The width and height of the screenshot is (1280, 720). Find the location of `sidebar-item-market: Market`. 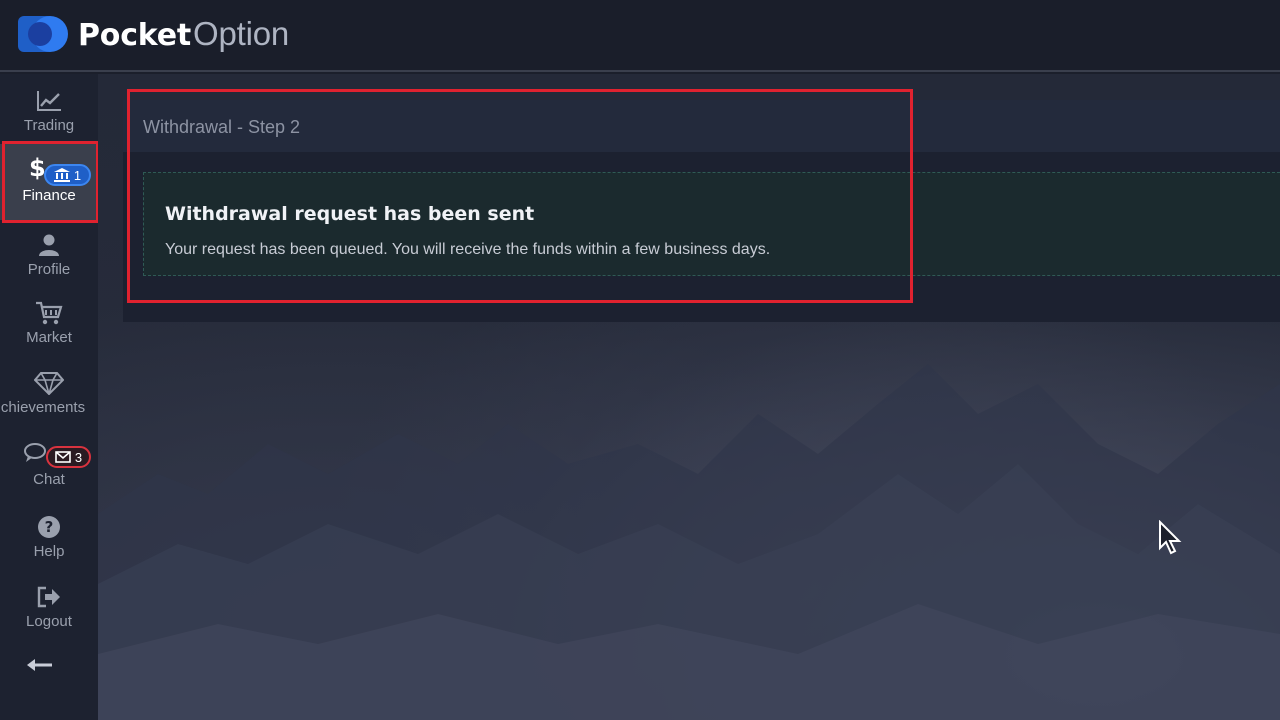

sidebar-item-market: Market is located at coordinates (49, 330).